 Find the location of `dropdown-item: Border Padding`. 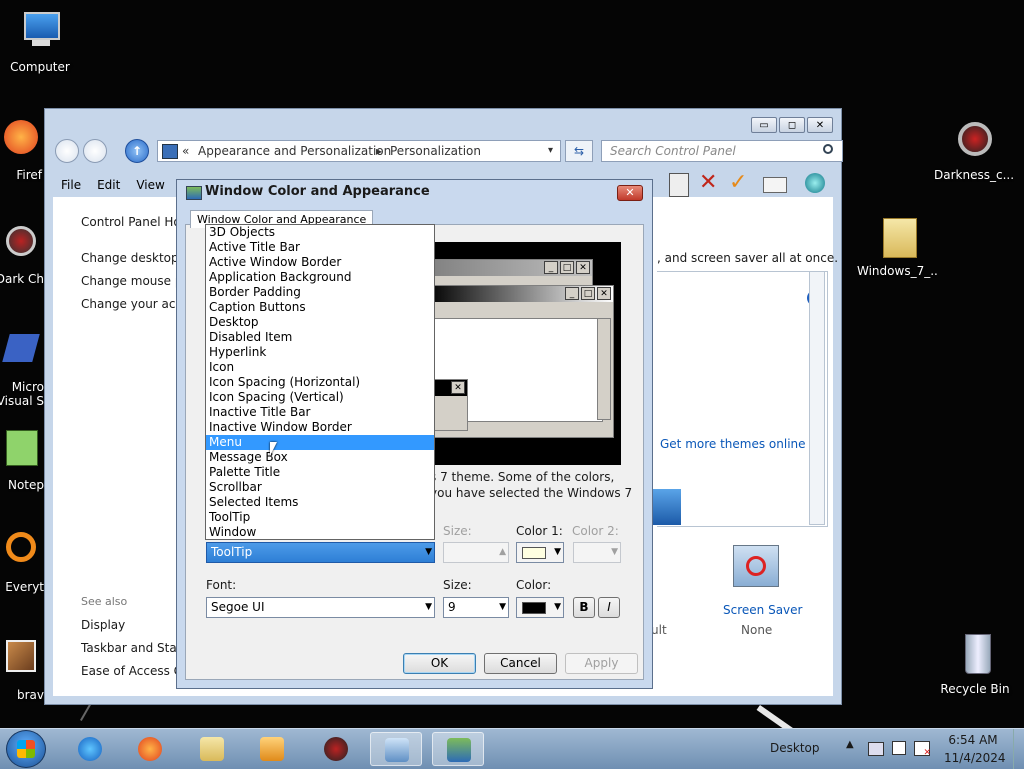

dropdown-item: Border Padding is located at coordinates (320, 292).